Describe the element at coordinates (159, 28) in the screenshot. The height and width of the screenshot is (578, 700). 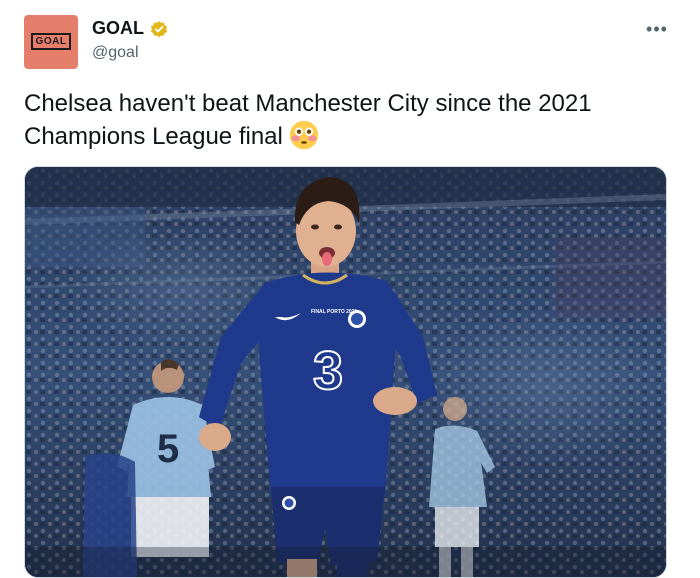
I see `verified-badge-icon` at that location.